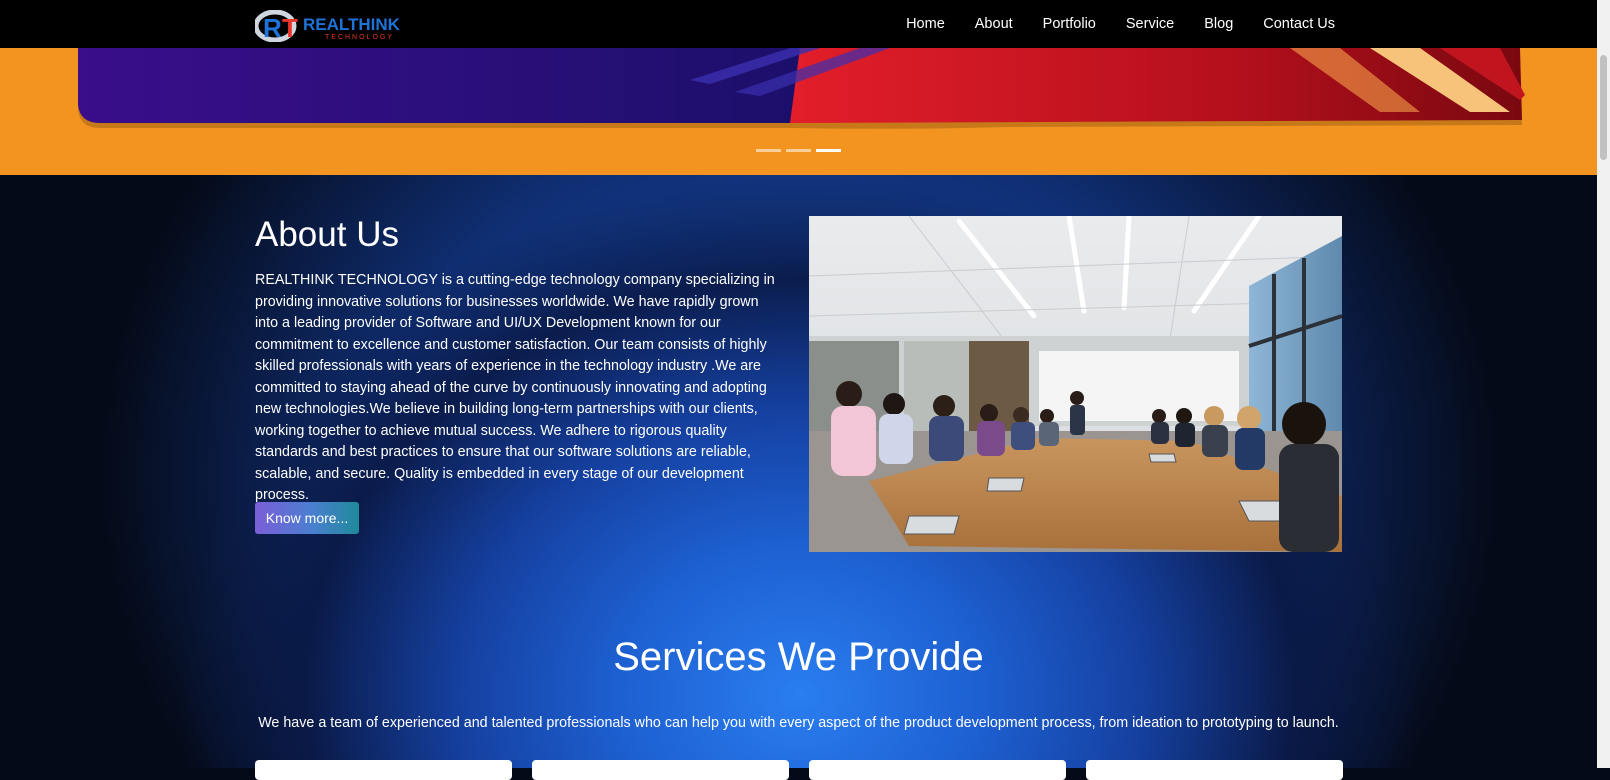 This screenshot has width=1610, height=780. Describe the element at coordinates (798, 657) in the screenshot. I see `services-title: Services We Provide` at that location.